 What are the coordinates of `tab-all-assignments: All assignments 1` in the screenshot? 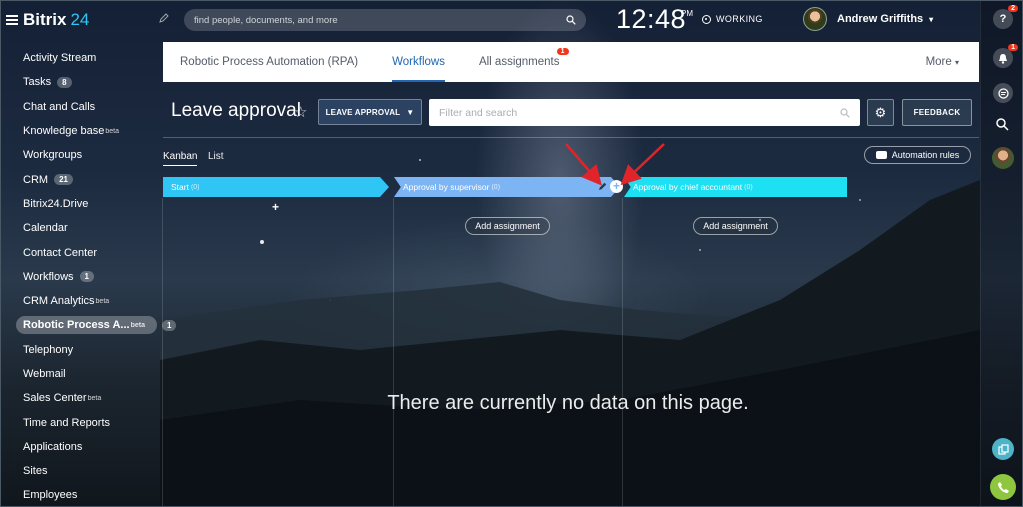 It's located at (519, 62).